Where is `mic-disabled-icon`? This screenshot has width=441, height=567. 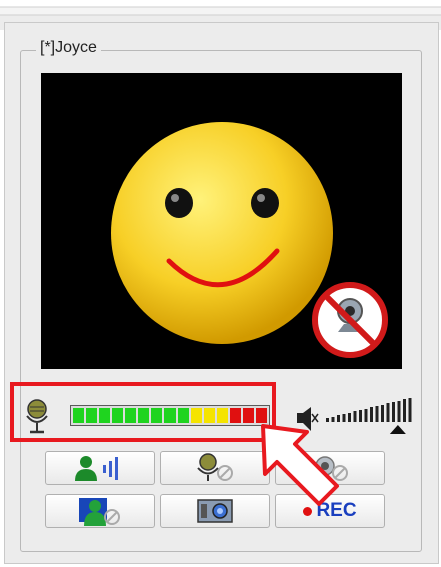 mic-disabled-icon is located at coordinates (215, 467).